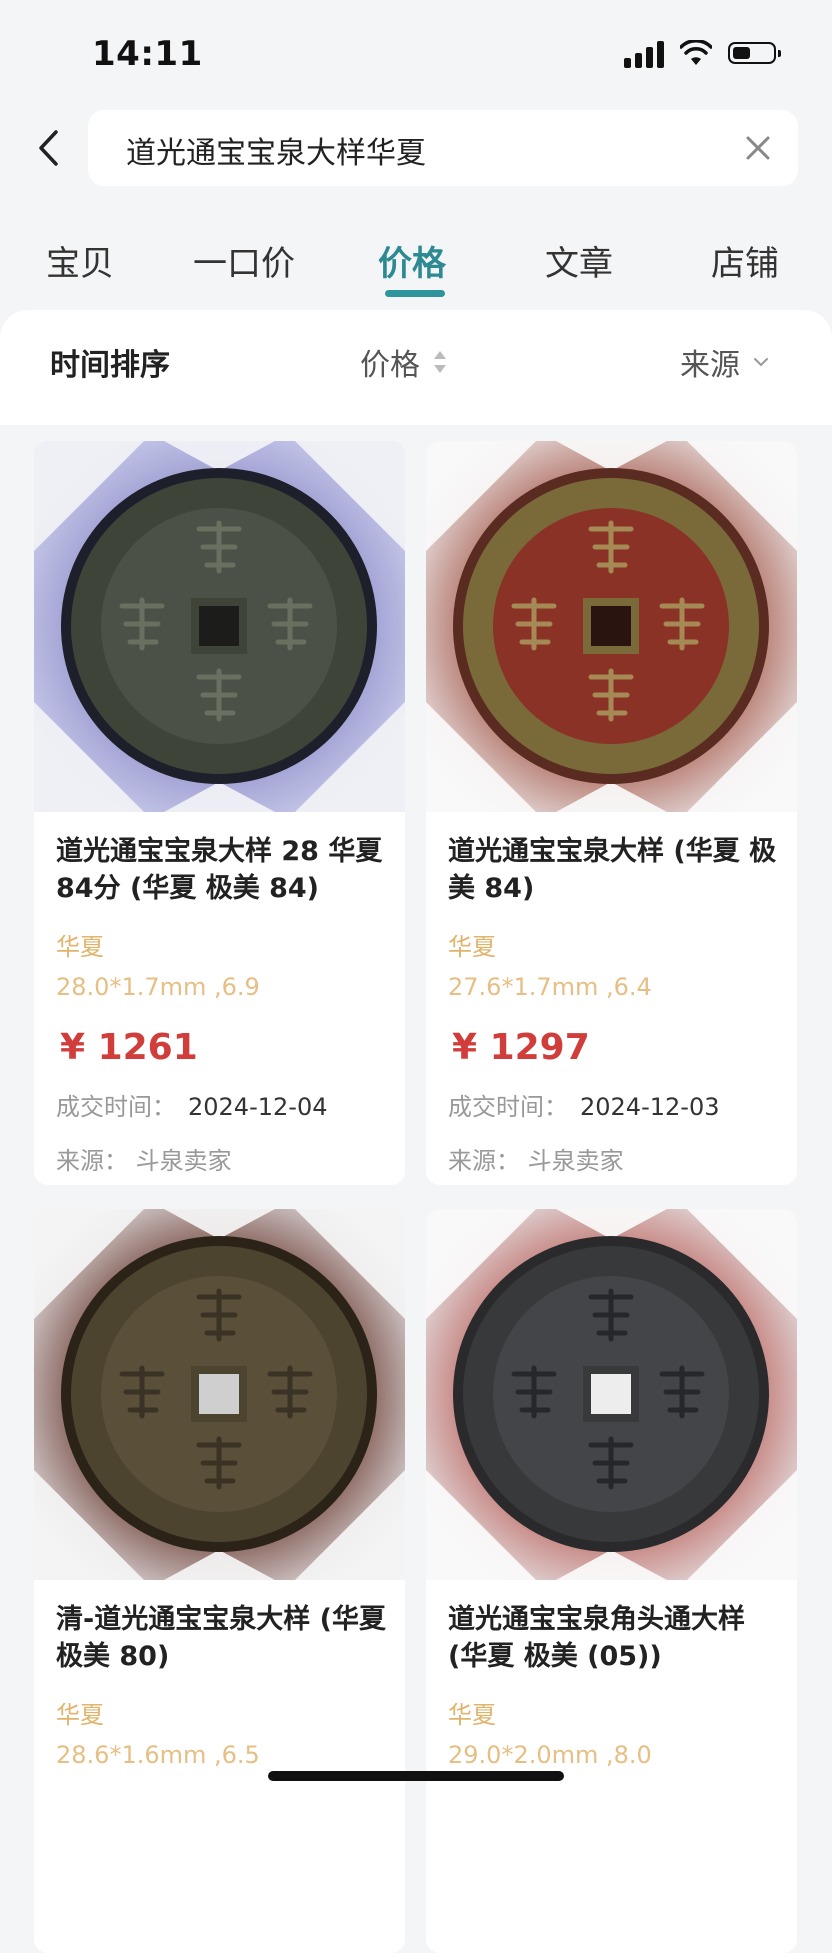 Image resolution: width=832 pixels, height=1953 pixels. Describe the element at coordinates (412, 260) in the screenshot. I see `tab-price: 价格` at that location.